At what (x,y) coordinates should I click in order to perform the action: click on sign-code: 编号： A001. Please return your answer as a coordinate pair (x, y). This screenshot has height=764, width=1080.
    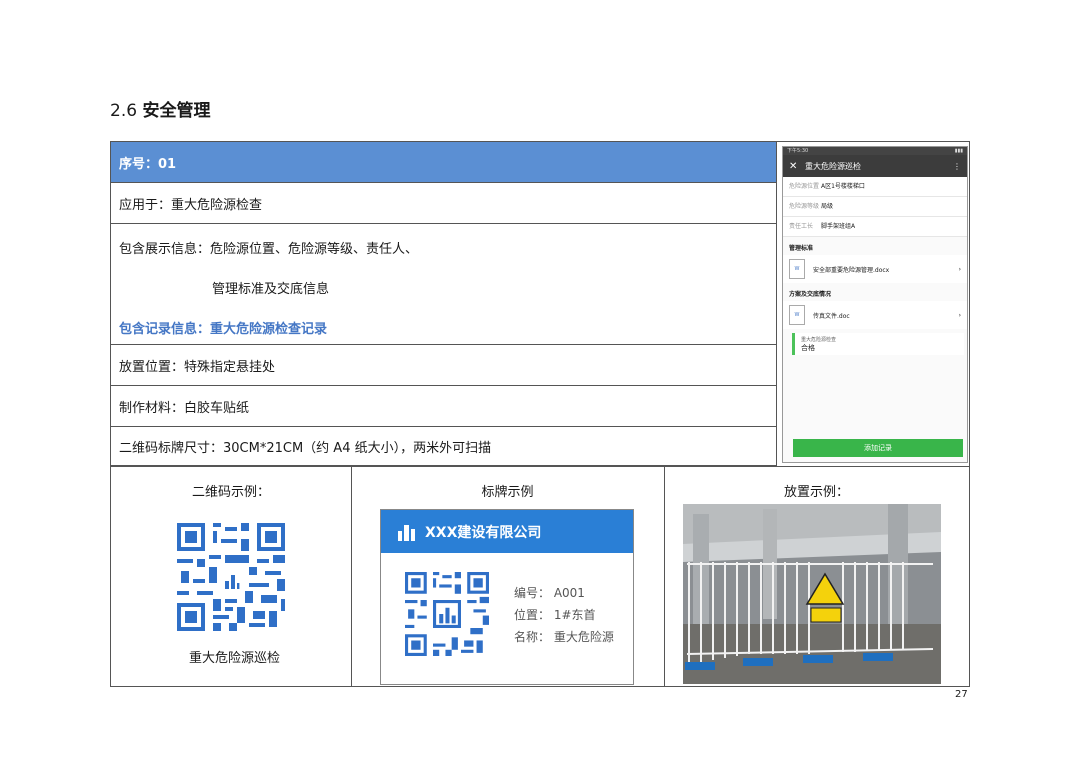
    Looking at the image, I should click on (549, 593).